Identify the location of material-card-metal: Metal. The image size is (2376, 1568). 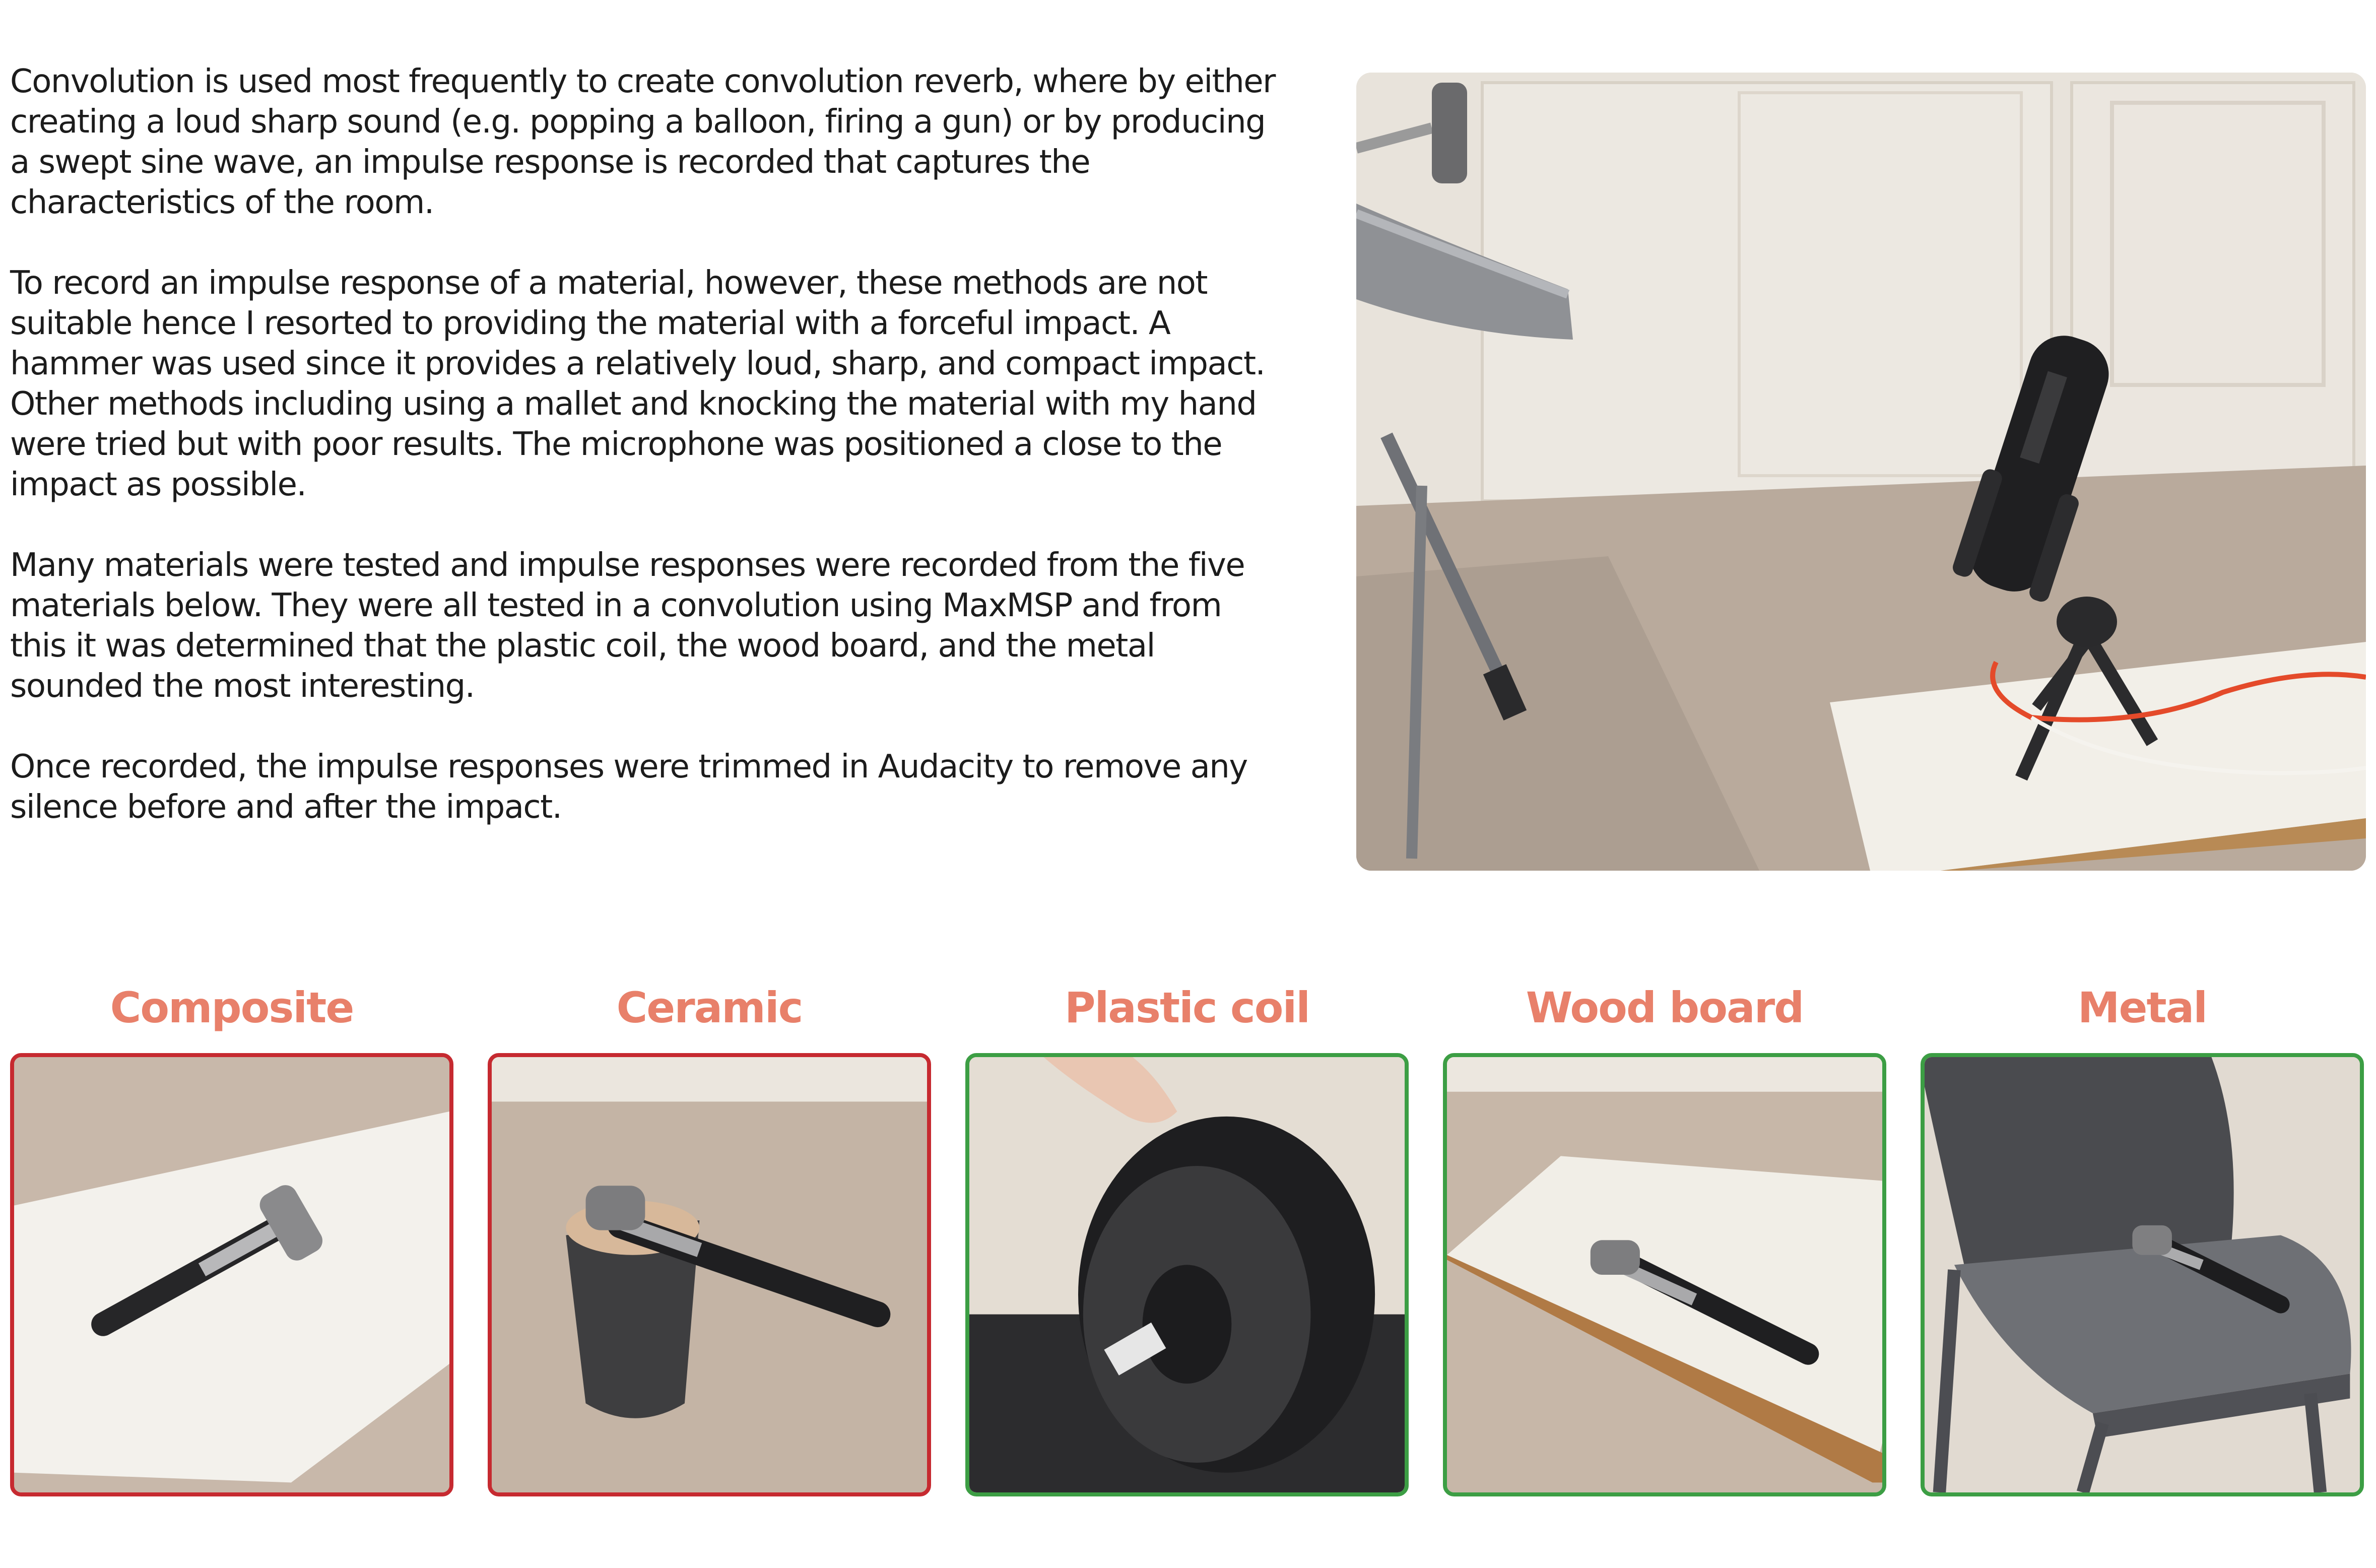
(2142, 1239).